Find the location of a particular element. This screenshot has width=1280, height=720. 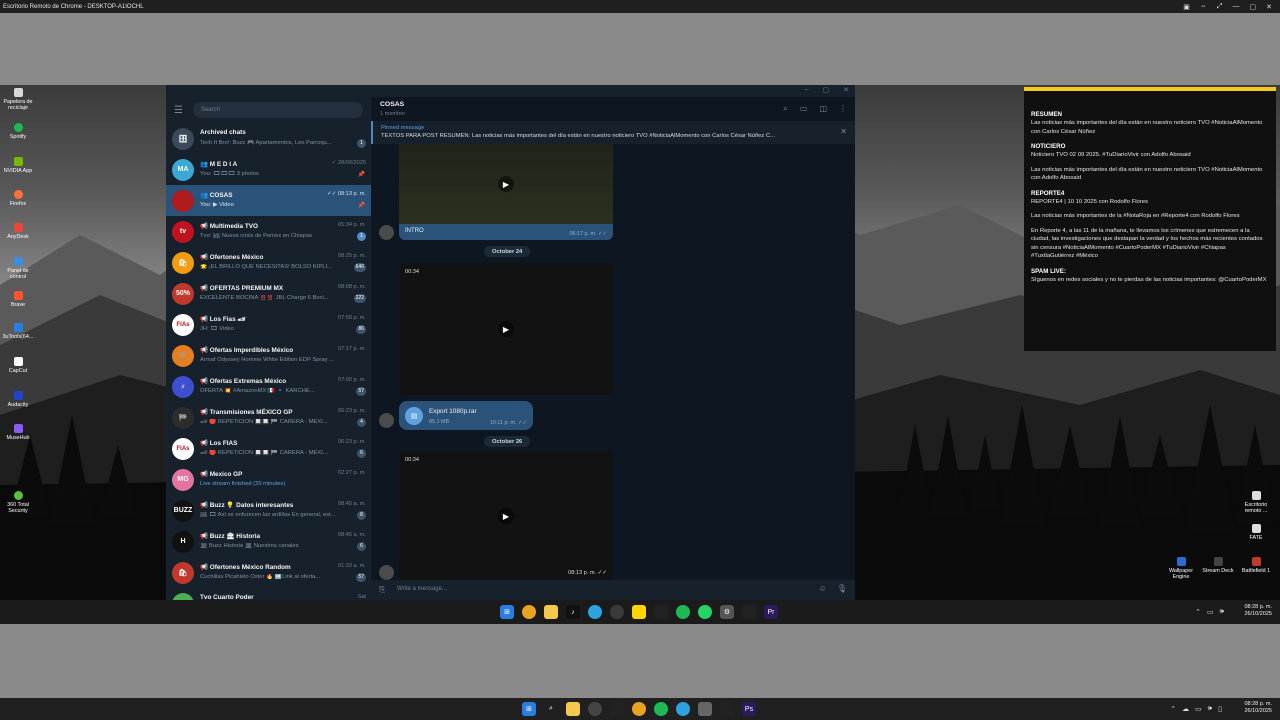

desktop-icon-battlefield: Battlefield 1 is located at coordinates (1256, 565).